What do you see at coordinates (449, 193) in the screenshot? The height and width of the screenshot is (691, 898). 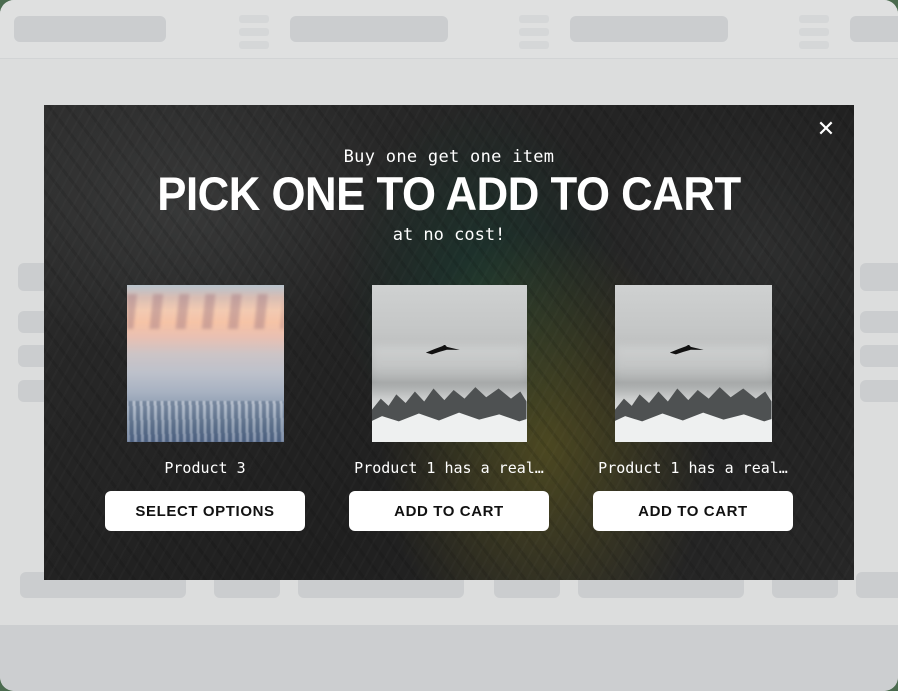 I see `offer-headline: PICK ONE TO ADD TO CART` at bounding box center [449, 193].